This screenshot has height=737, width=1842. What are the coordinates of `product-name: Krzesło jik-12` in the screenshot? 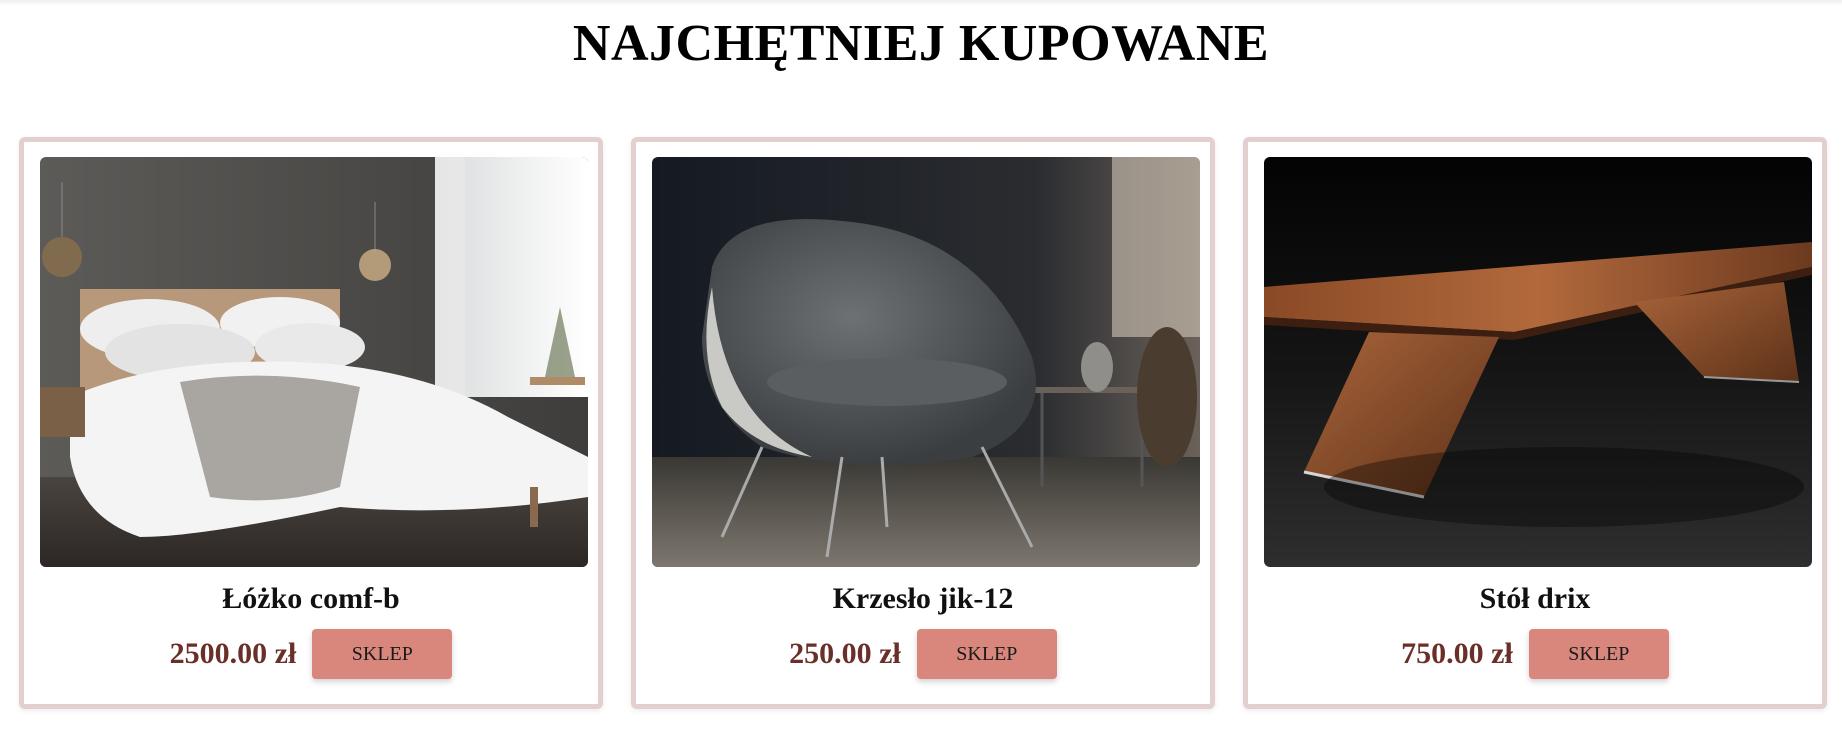 It's located at (923, 598).